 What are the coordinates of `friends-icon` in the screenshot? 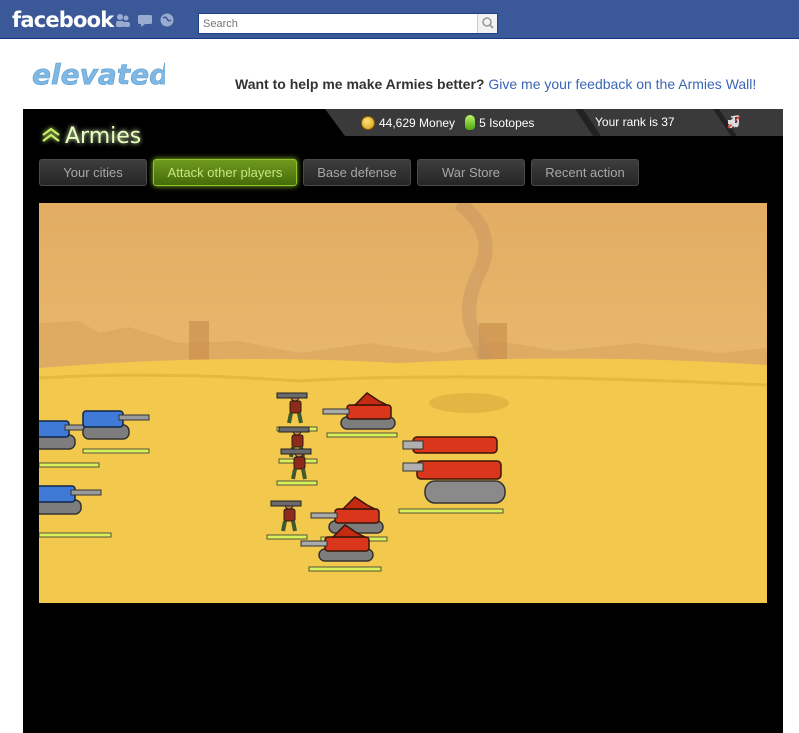 It's located at (123, 20).